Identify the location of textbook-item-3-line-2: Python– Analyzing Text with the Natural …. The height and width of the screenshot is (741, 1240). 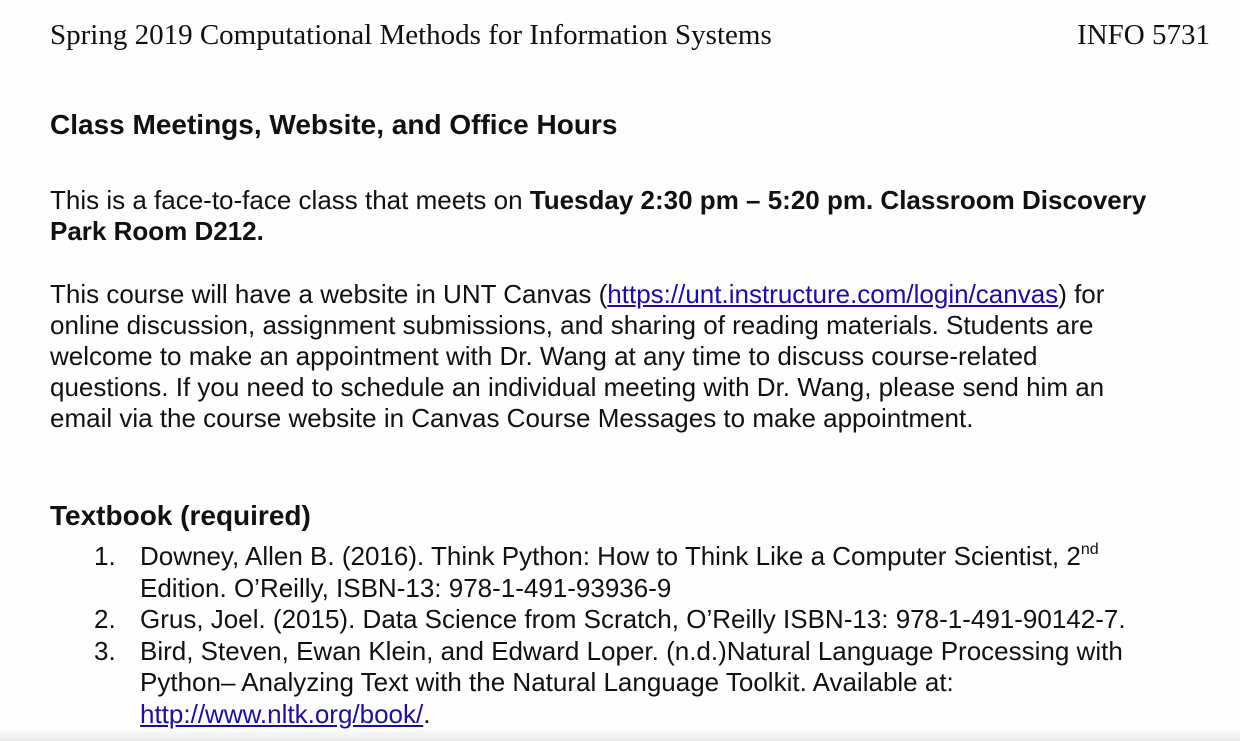
(547, 682).